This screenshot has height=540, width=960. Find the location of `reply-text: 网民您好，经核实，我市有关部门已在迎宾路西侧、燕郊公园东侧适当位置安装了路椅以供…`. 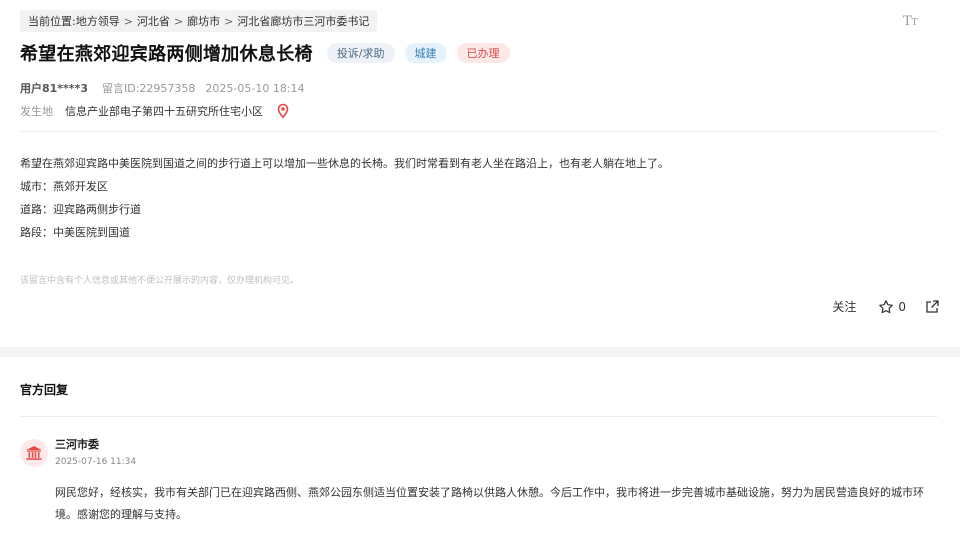

reply-text: 网民您好，经核实，我市有关部门已在迎宾路西侧、燕郊公园东侧适当位置安装了路椅以供… is located at coordinates (489, 503).